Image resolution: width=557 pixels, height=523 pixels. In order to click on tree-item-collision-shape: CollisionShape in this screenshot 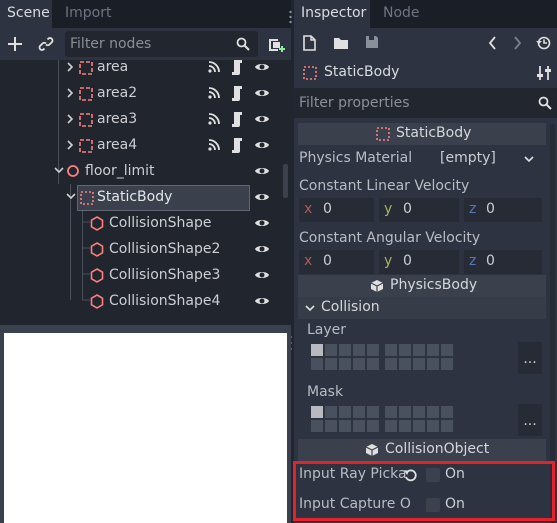, I will do `click(140, 224)`.